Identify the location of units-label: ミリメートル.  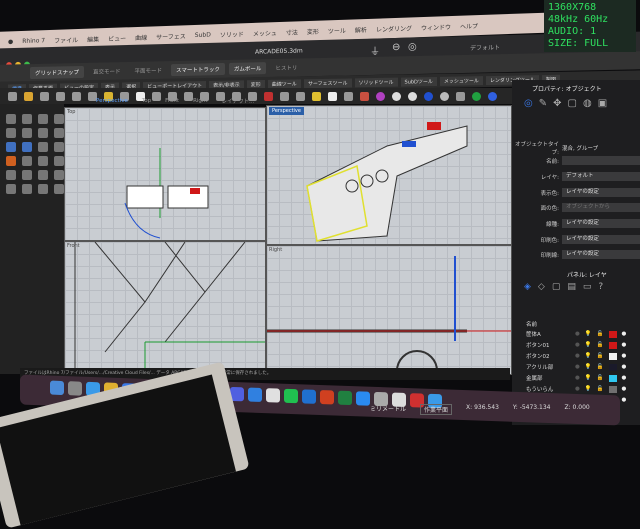
(388, 409).